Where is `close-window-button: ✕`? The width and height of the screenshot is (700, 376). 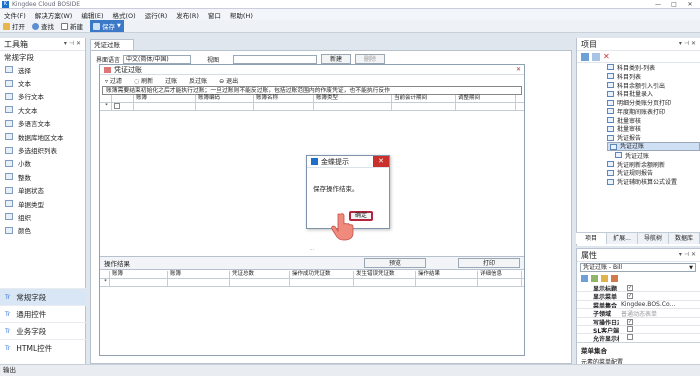
close-window-button: ✕ is located at coordinates (690, 4).